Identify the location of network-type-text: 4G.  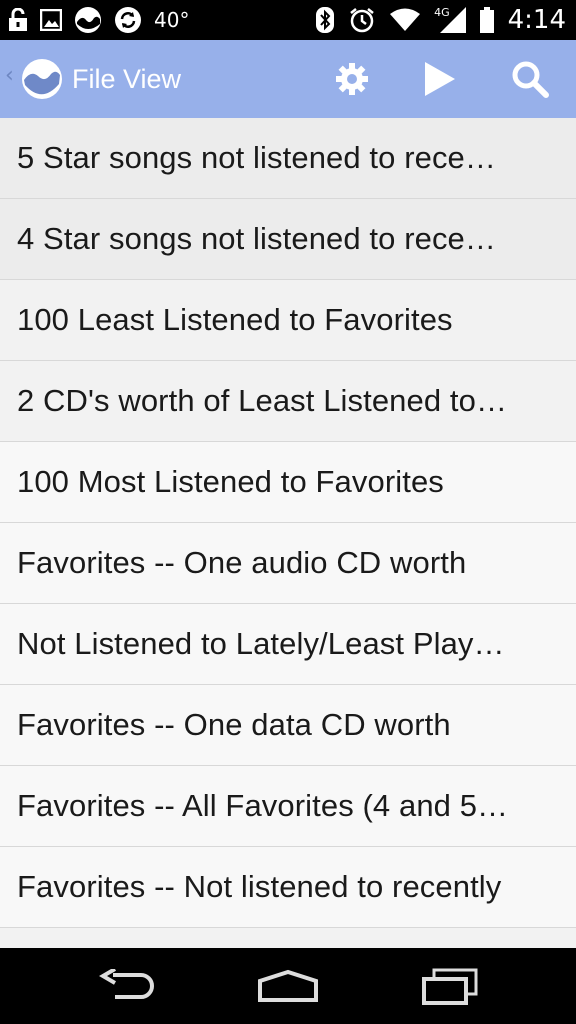
(442, 12).